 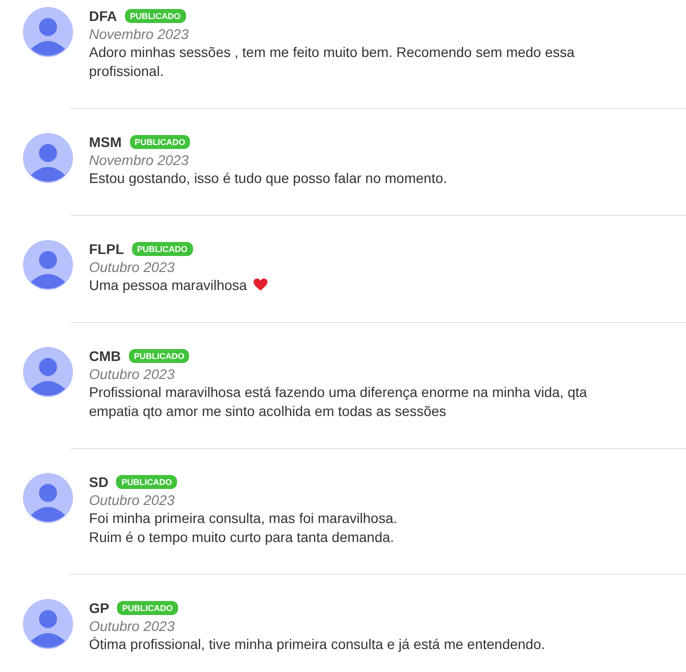 What do you see at coordinates (99, 608) in the screenshot?
I see `reviewer-name: GP` at bounding box center [99, 608].